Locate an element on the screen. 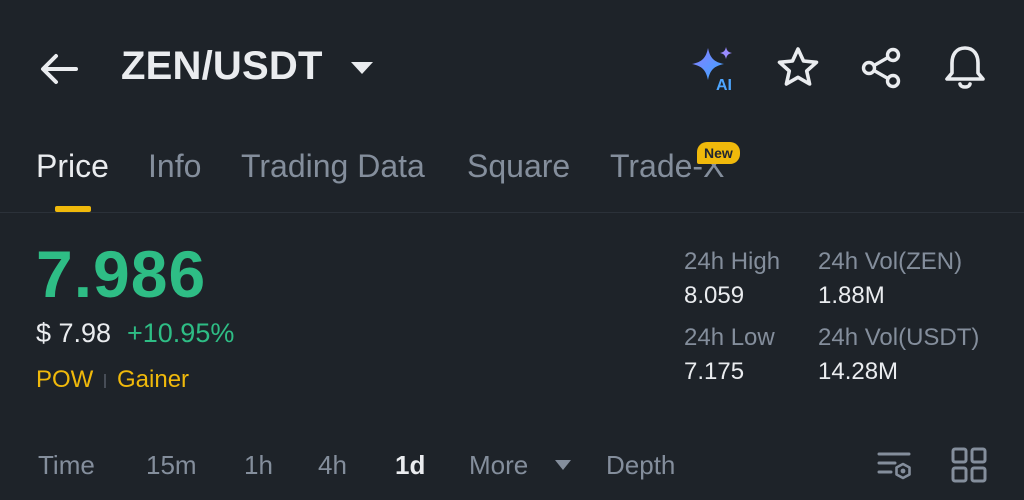 The image size is (1024, 500). low-label: 24h Low is located at coordinates (729, 337).